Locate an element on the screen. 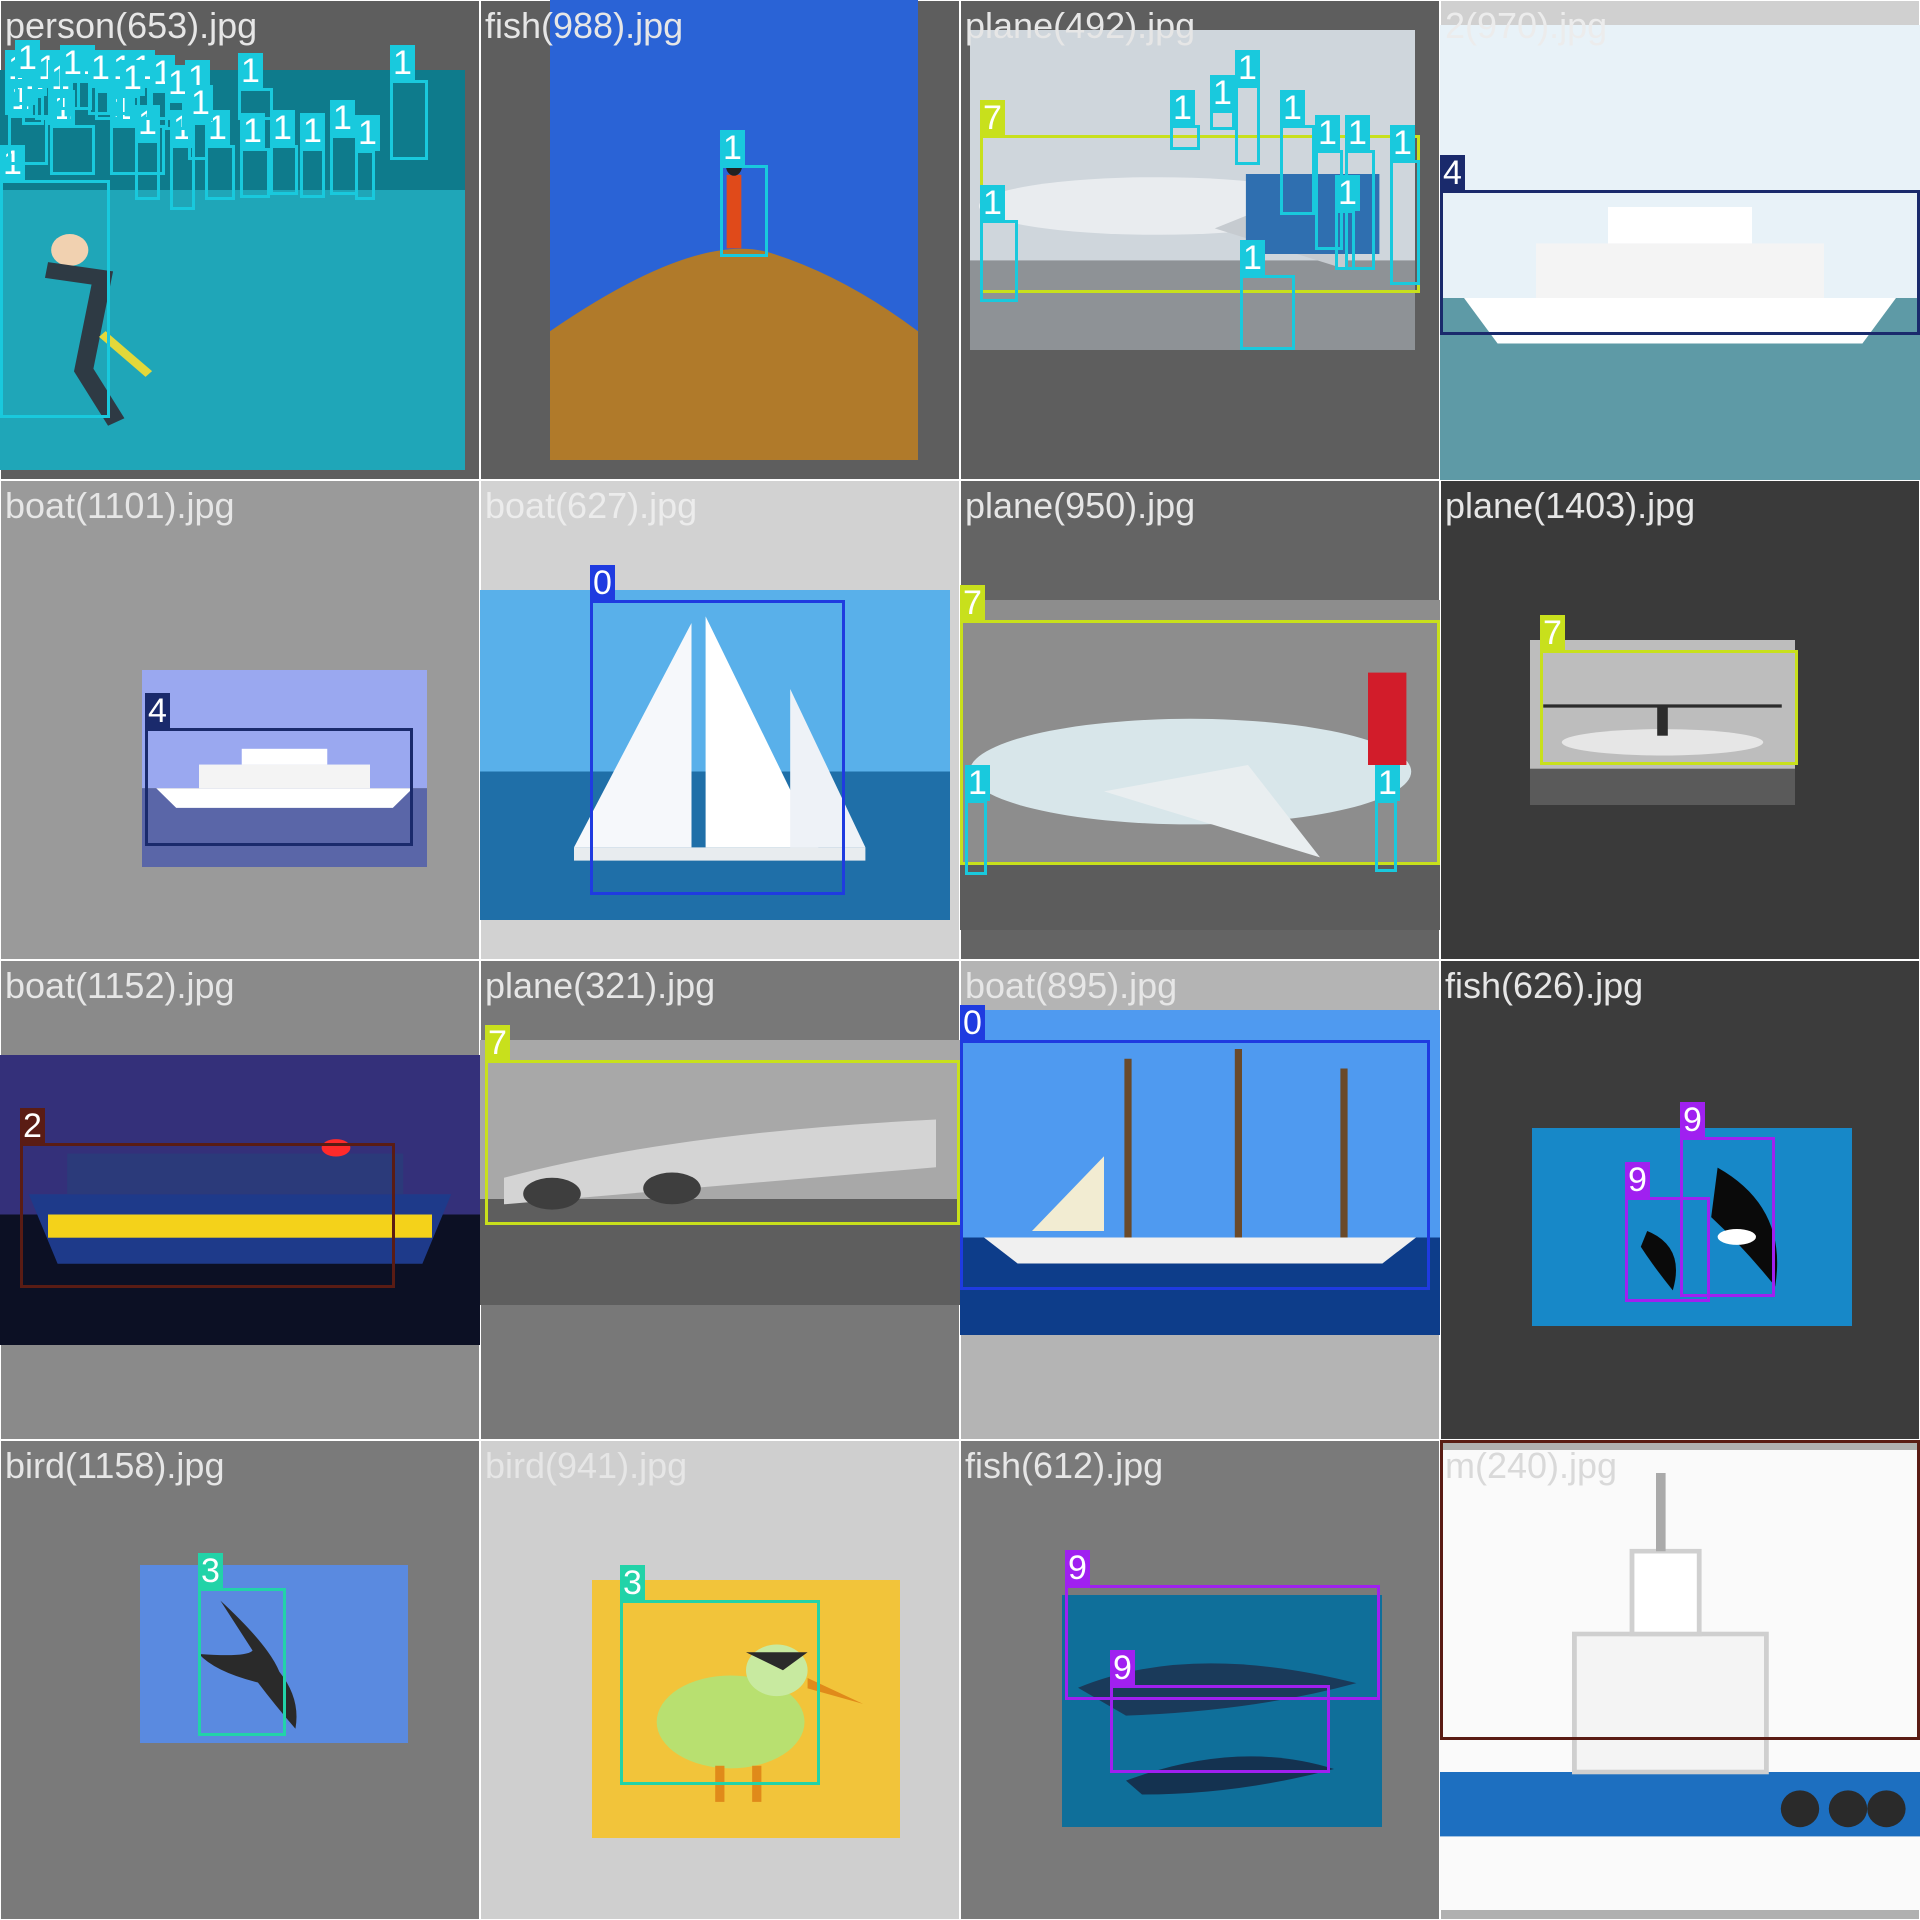 The height and width of the screenshot is (1920, 1920). tile: 7 1 1 plane(950).jpg is located at coordinates (1200, 720).